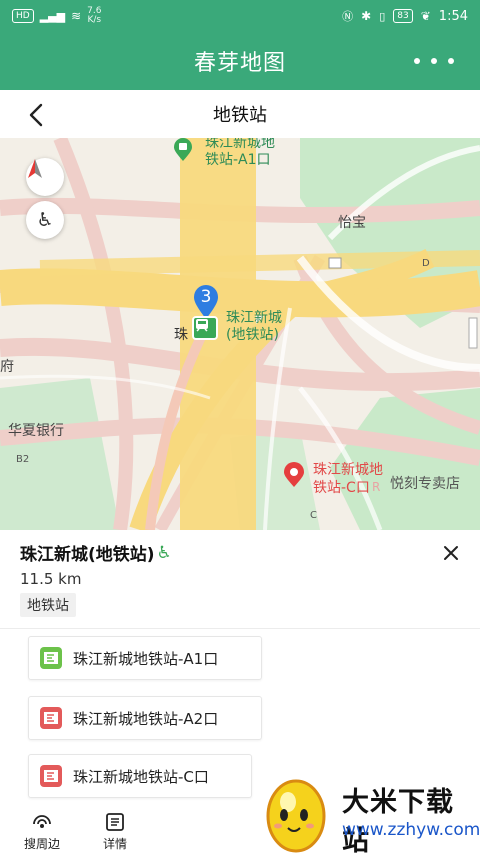  I want to click on wifi-icon: ≋, so click(76, 16).